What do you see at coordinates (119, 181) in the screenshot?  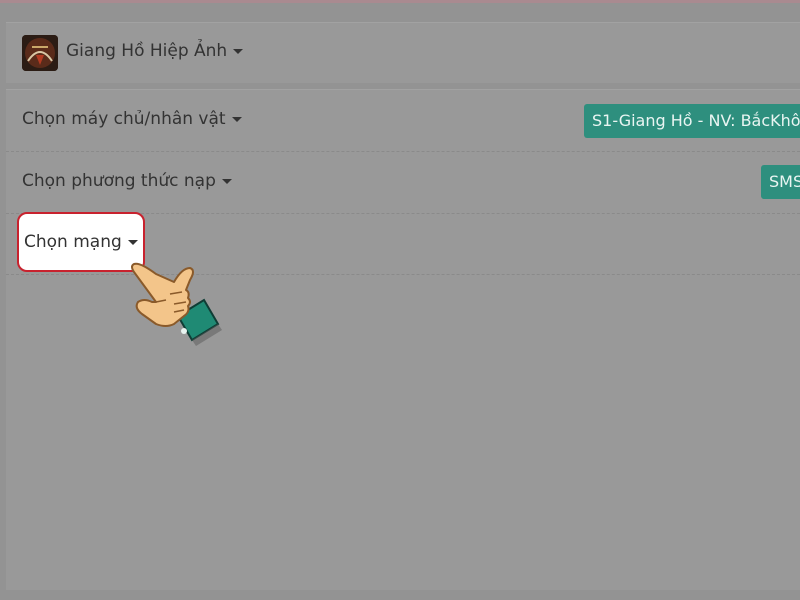 I see `method-label: Chọn phương thức nạp` at bounding box center [119, 181].